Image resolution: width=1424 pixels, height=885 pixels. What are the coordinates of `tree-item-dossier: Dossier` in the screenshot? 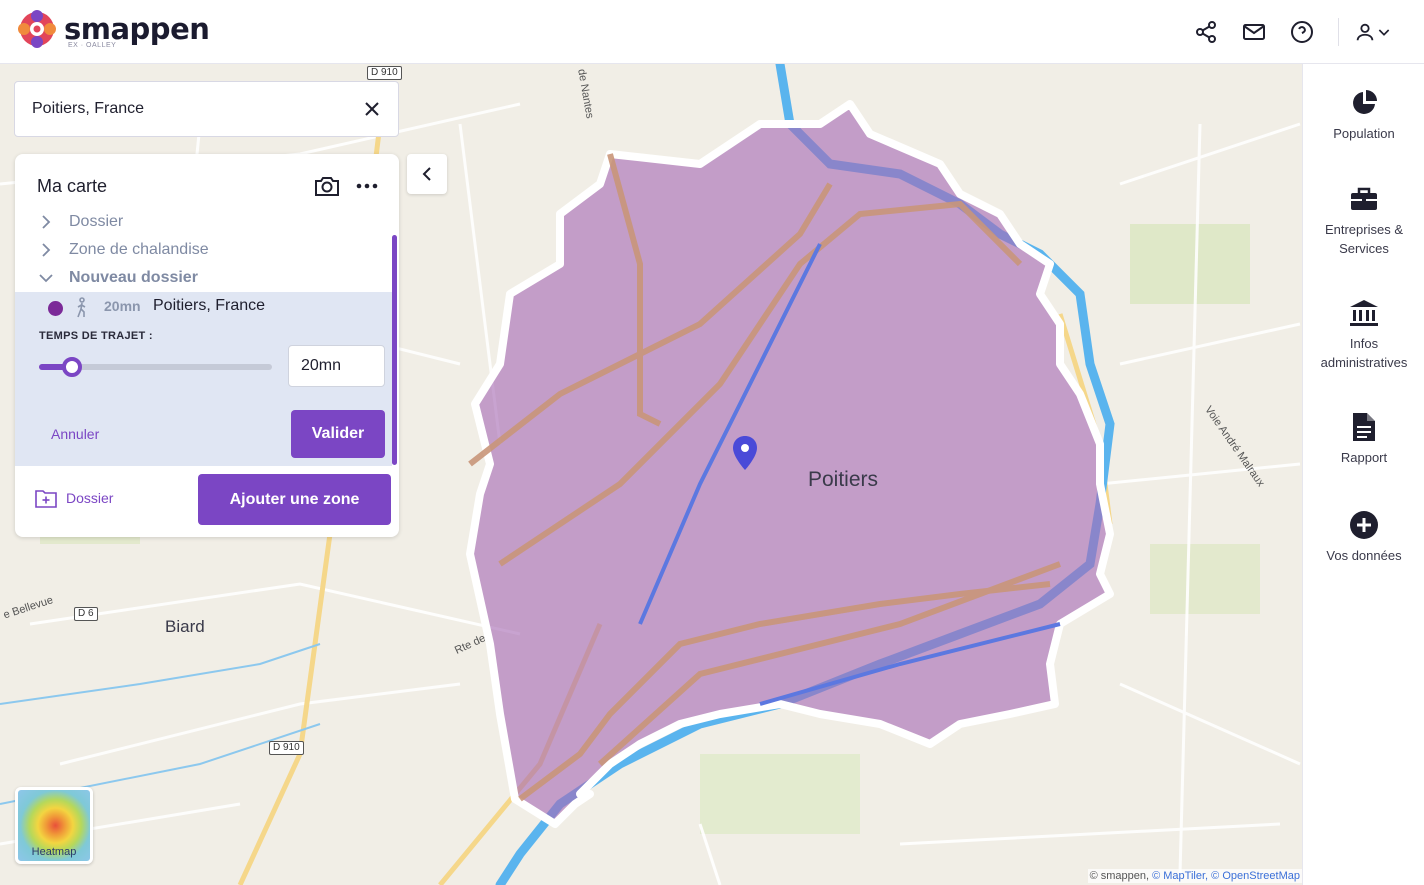 It's located at (81, 222).